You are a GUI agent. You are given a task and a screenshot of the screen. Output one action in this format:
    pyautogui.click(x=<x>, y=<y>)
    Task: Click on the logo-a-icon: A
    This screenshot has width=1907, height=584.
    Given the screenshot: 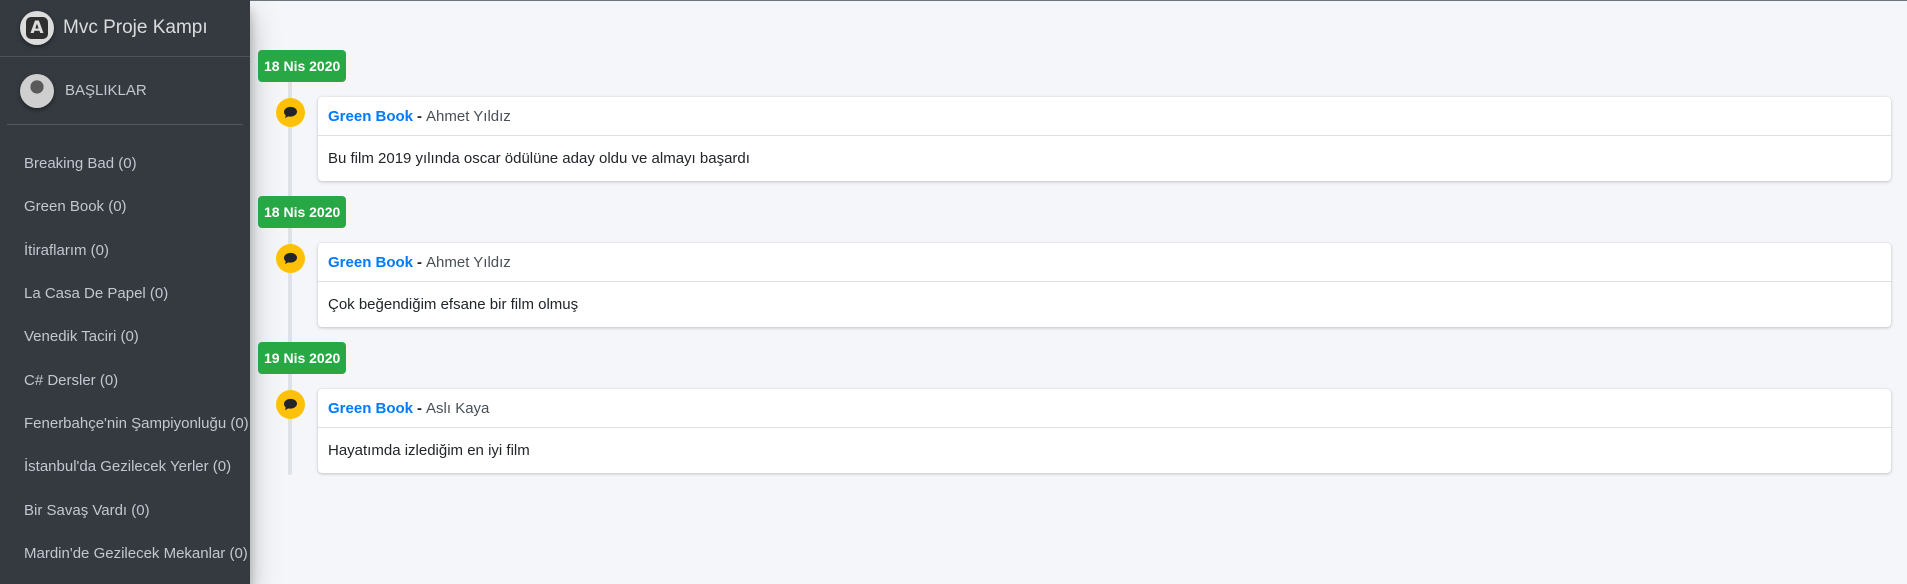 What is the action you would take?
    pyautogui.click(x=37, y=28)
    